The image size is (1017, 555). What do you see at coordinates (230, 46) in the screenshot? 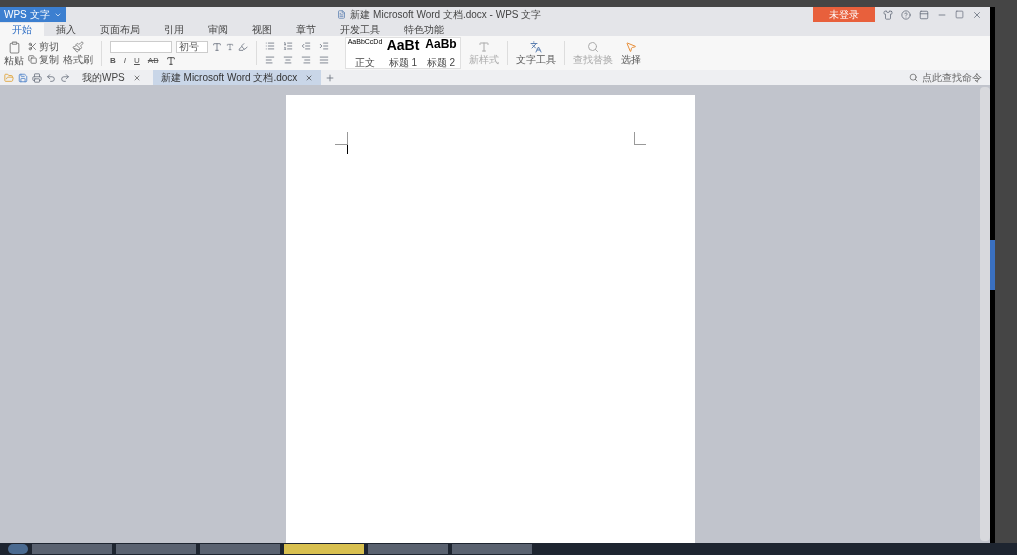
I see `font-shrink-icon` at bounding box center [230, 46].